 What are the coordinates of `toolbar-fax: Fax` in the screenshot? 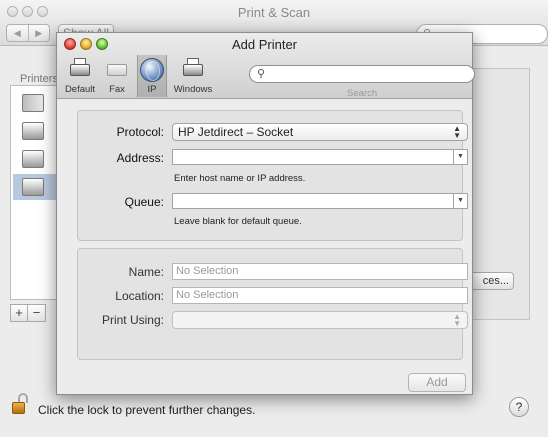 It's located at (117, 76).